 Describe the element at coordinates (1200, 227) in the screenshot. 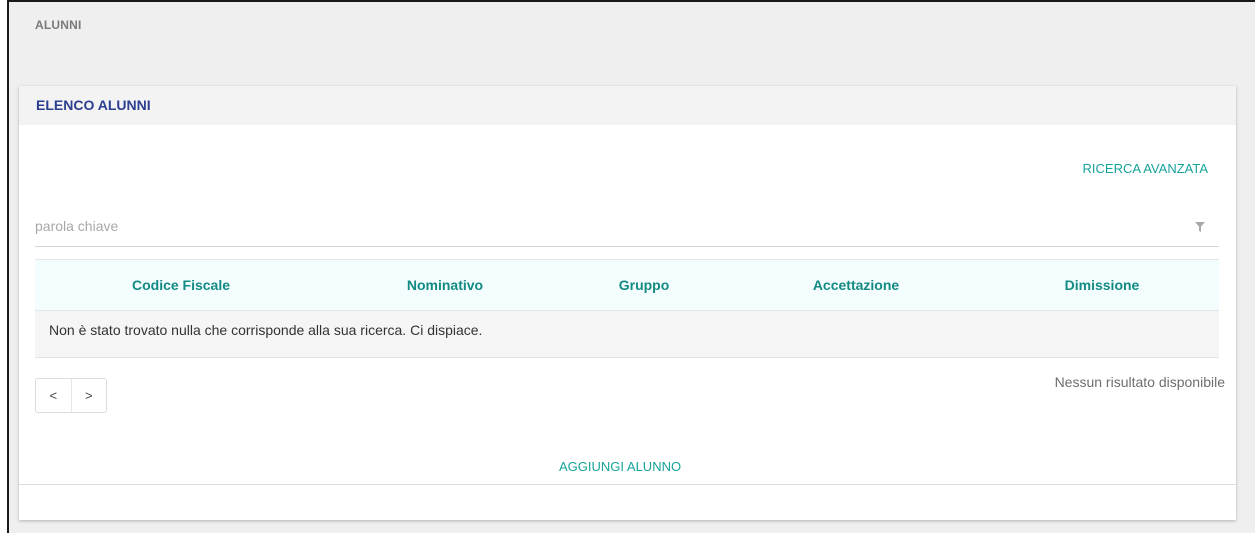

I see `filter-icon` at that location.